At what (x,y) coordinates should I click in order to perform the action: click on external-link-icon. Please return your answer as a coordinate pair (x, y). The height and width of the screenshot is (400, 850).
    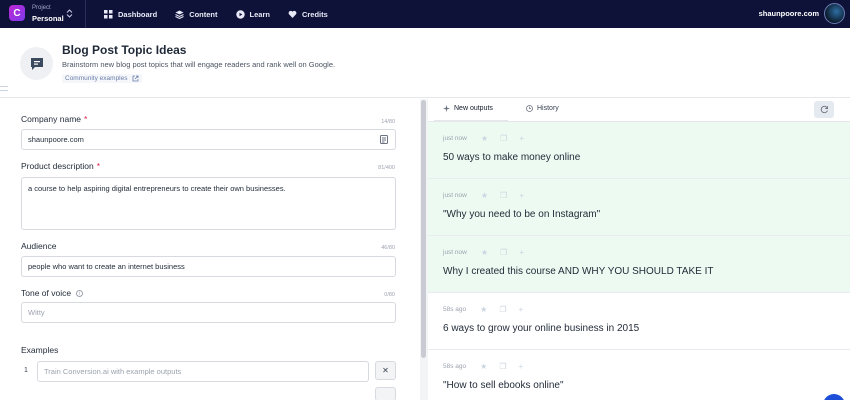
    Looking at the image, I should click on (135, 78).